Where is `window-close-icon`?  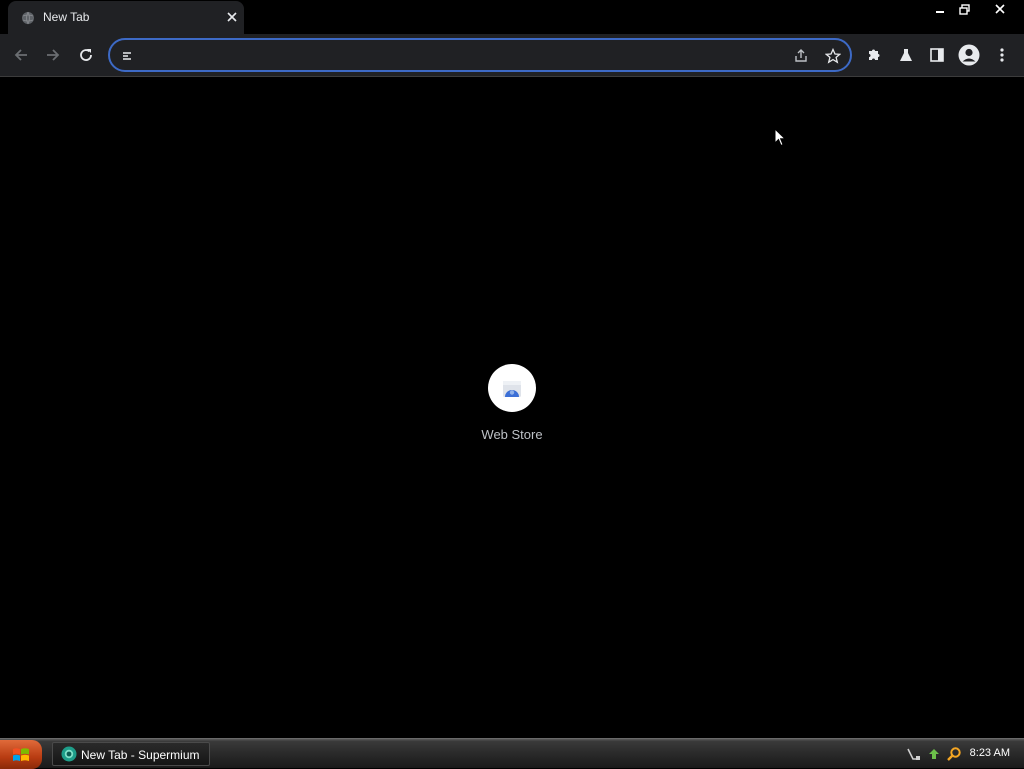
window-close-icon is located at coordinates (1000, 9).